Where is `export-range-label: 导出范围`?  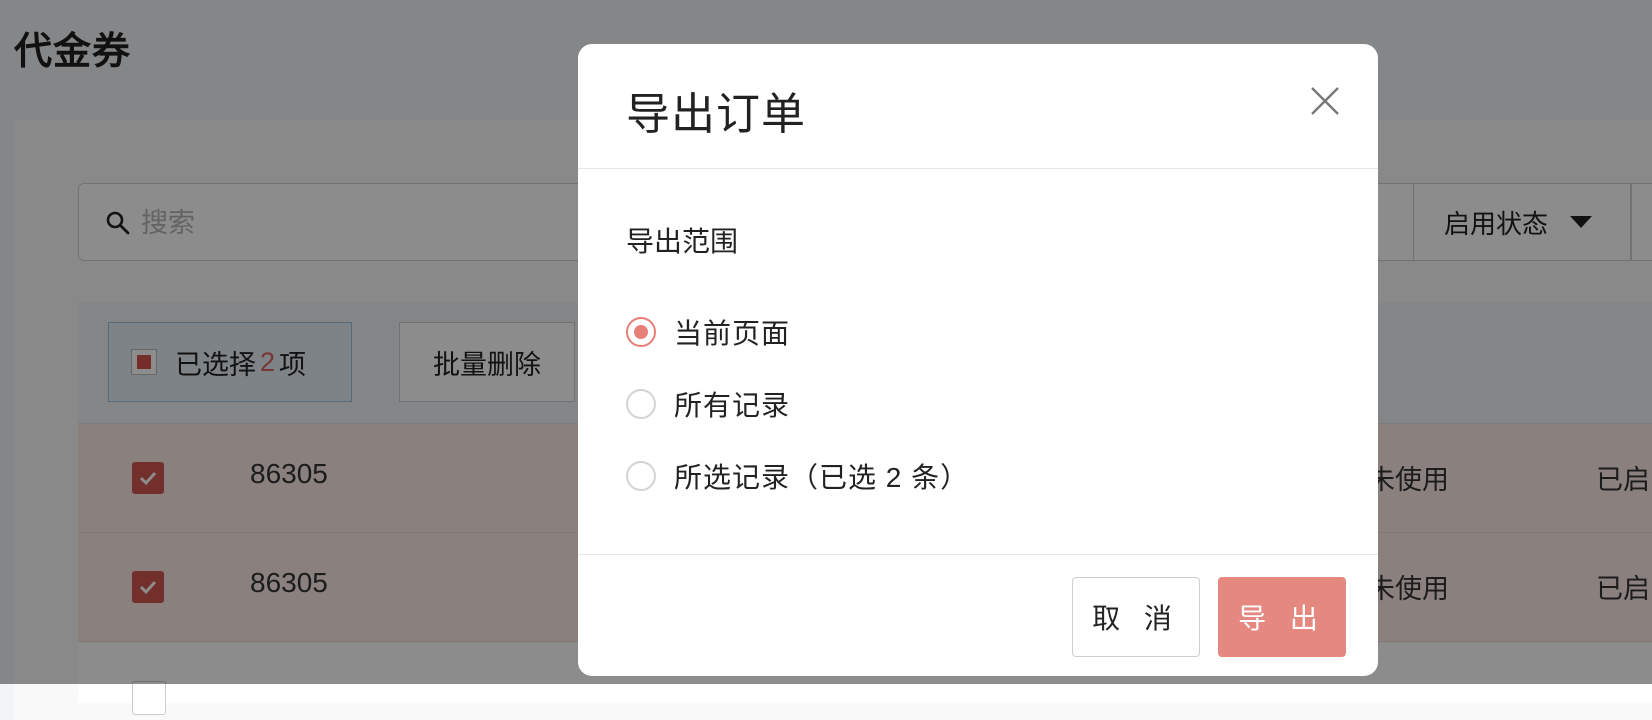 export-range-label: 导出范围 is located at coordinates (682, 241).